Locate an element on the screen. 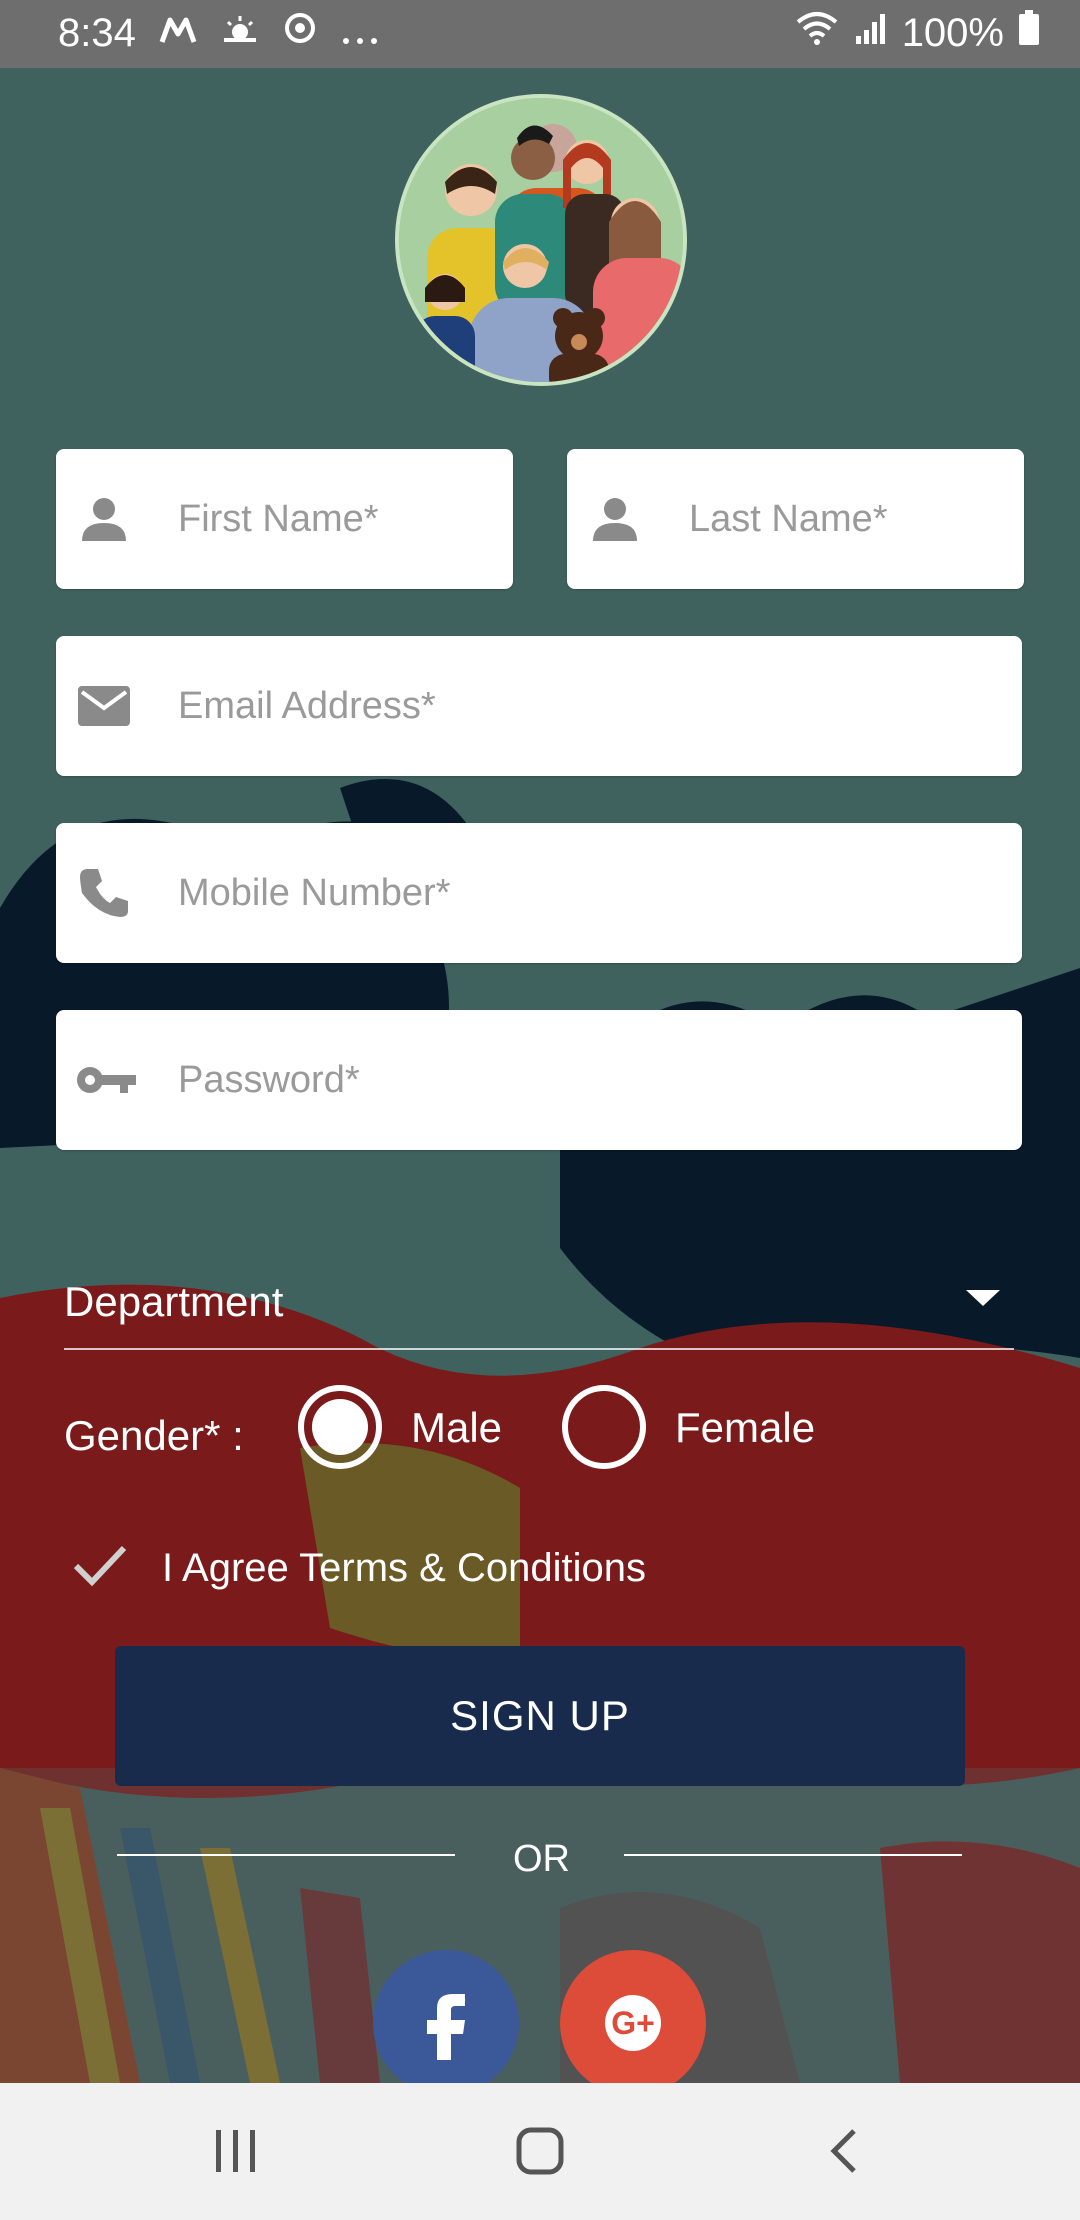 The image size is (1080, 2220). female-radio-label: Female is located at coordinates (745, 1428).